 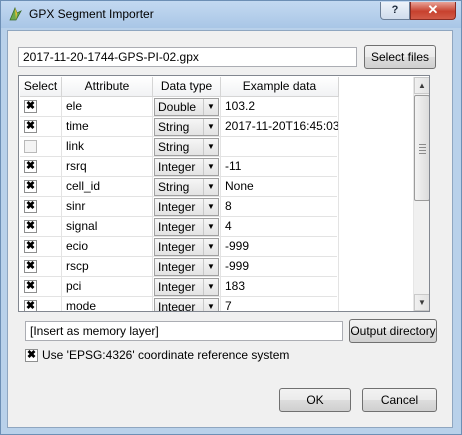 I want to click on table-row: ✖ rsrq Integer ▼ -11, so click(x=179, y=167).